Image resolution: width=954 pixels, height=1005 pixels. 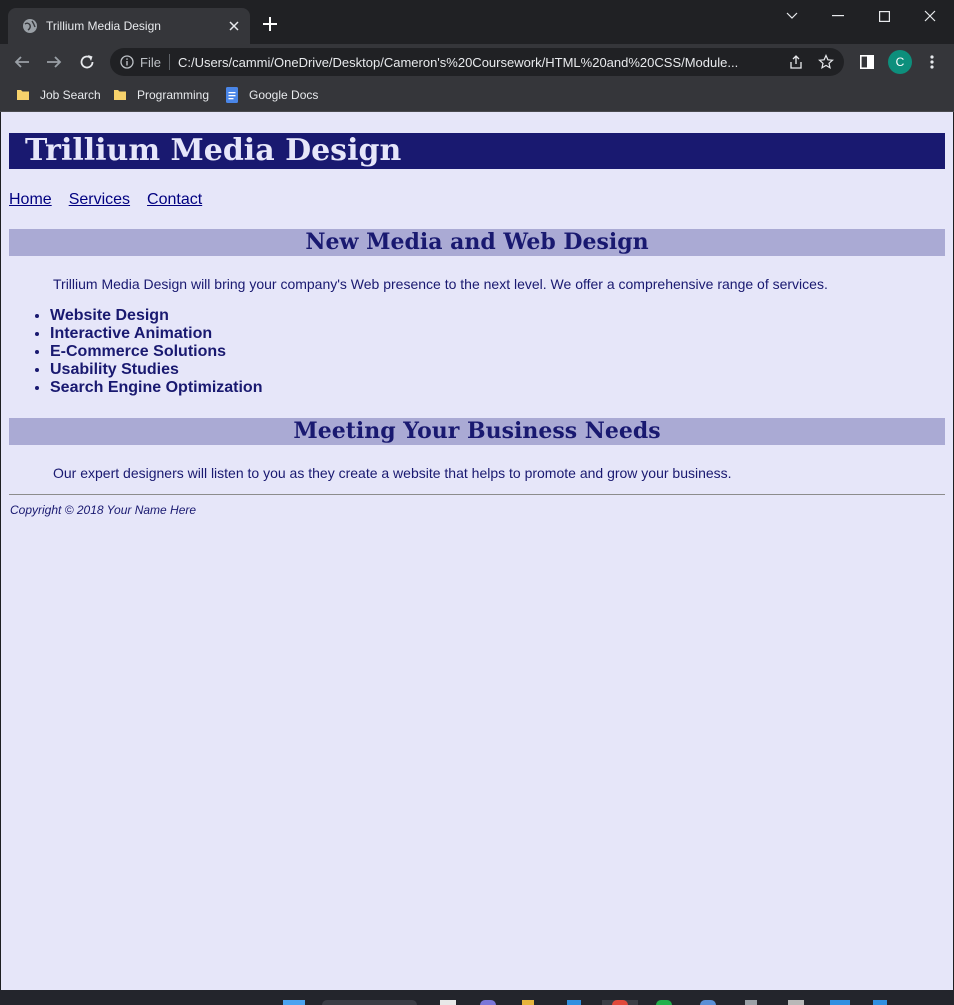 I want to click on omnibox-separator, so click(x=169, y=62).